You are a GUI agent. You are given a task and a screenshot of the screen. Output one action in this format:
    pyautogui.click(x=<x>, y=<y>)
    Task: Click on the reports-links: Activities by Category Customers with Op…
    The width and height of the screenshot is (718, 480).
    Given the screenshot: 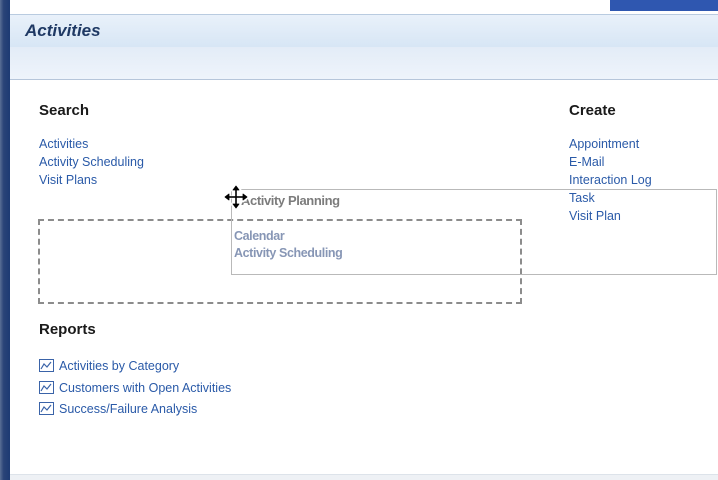 What is the action you would take?
    pyautogui.click(x=135, y=389)
    